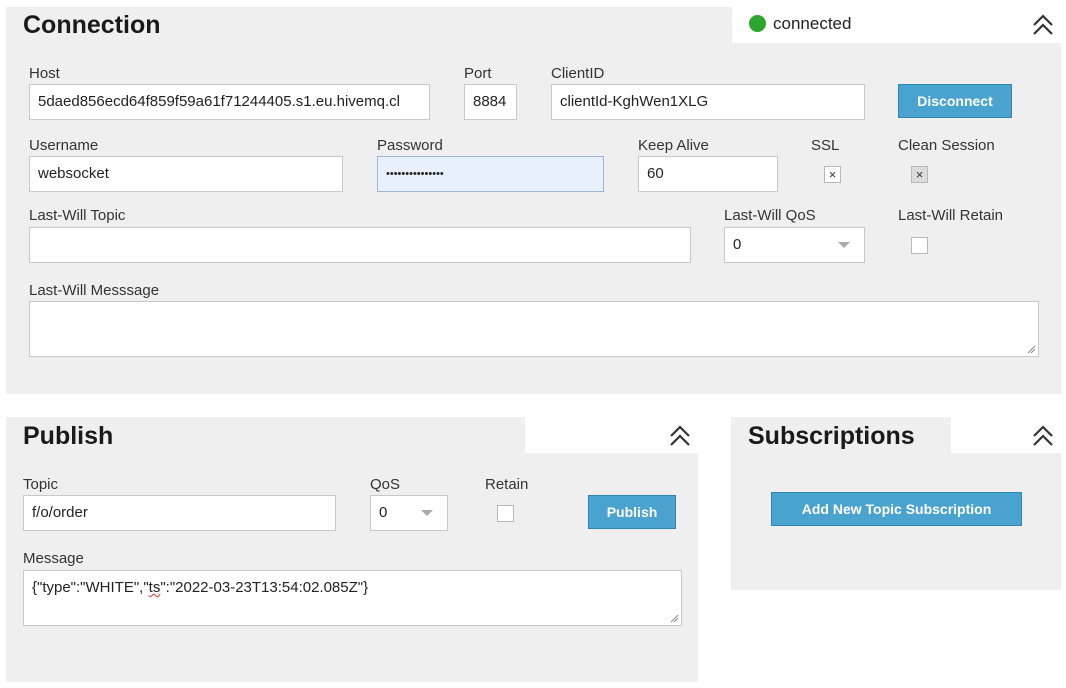 The image size is (1066, 688). What do you see at coordinates (53, 558) in the screenshot?
I see `message-label: Message` at bounding box center [53, 558].